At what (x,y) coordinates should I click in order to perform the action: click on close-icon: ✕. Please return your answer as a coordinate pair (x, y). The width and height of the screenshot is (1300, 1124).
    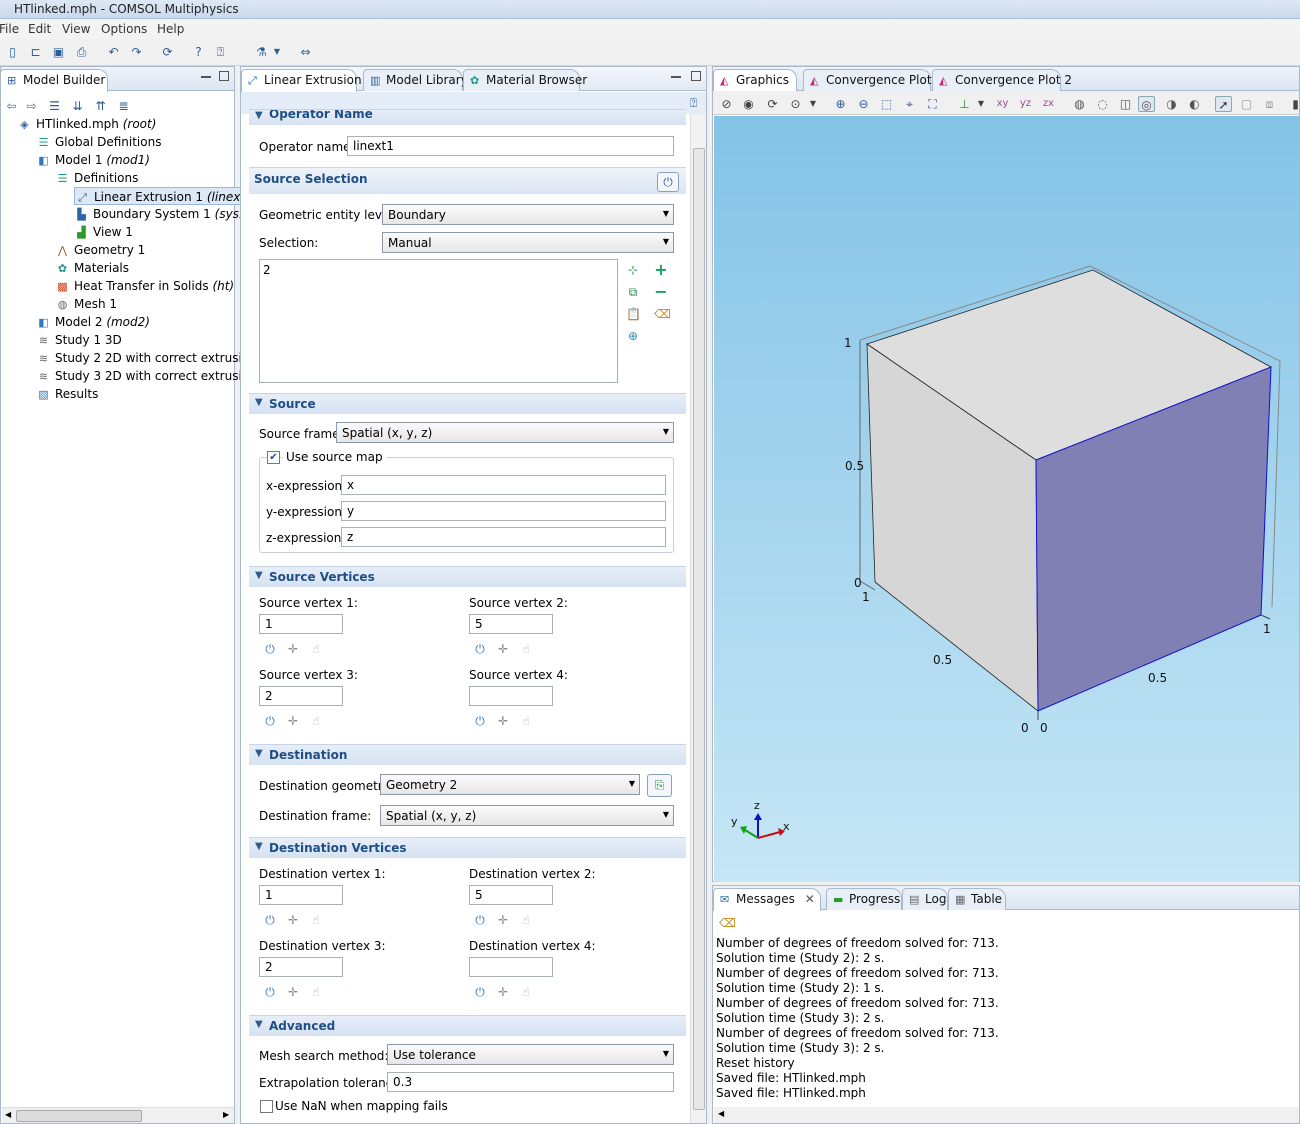
    Looking at the image, I should click on (810, 899).